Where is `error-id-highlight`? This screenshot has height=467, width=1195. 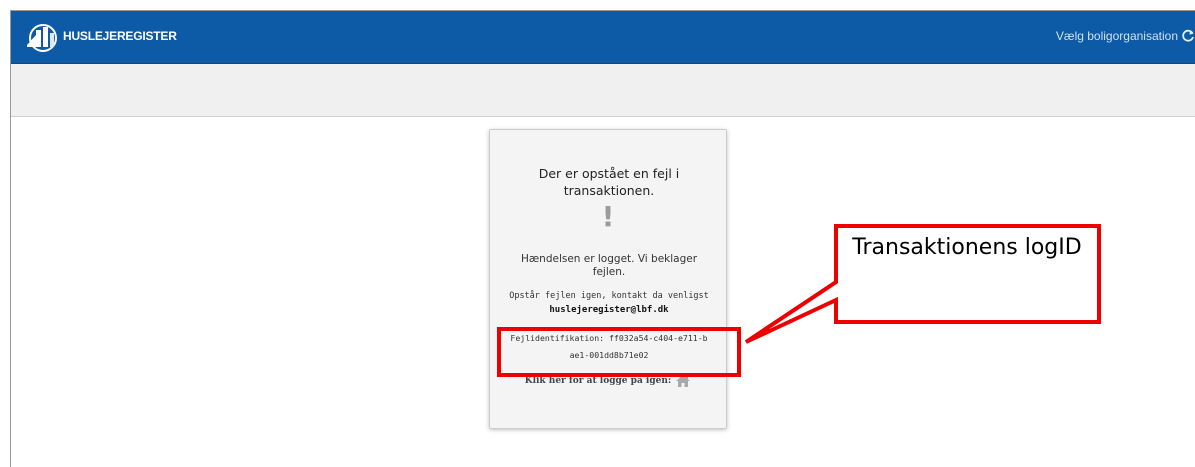 error-id-highlight is located at coordinates (619, 352).